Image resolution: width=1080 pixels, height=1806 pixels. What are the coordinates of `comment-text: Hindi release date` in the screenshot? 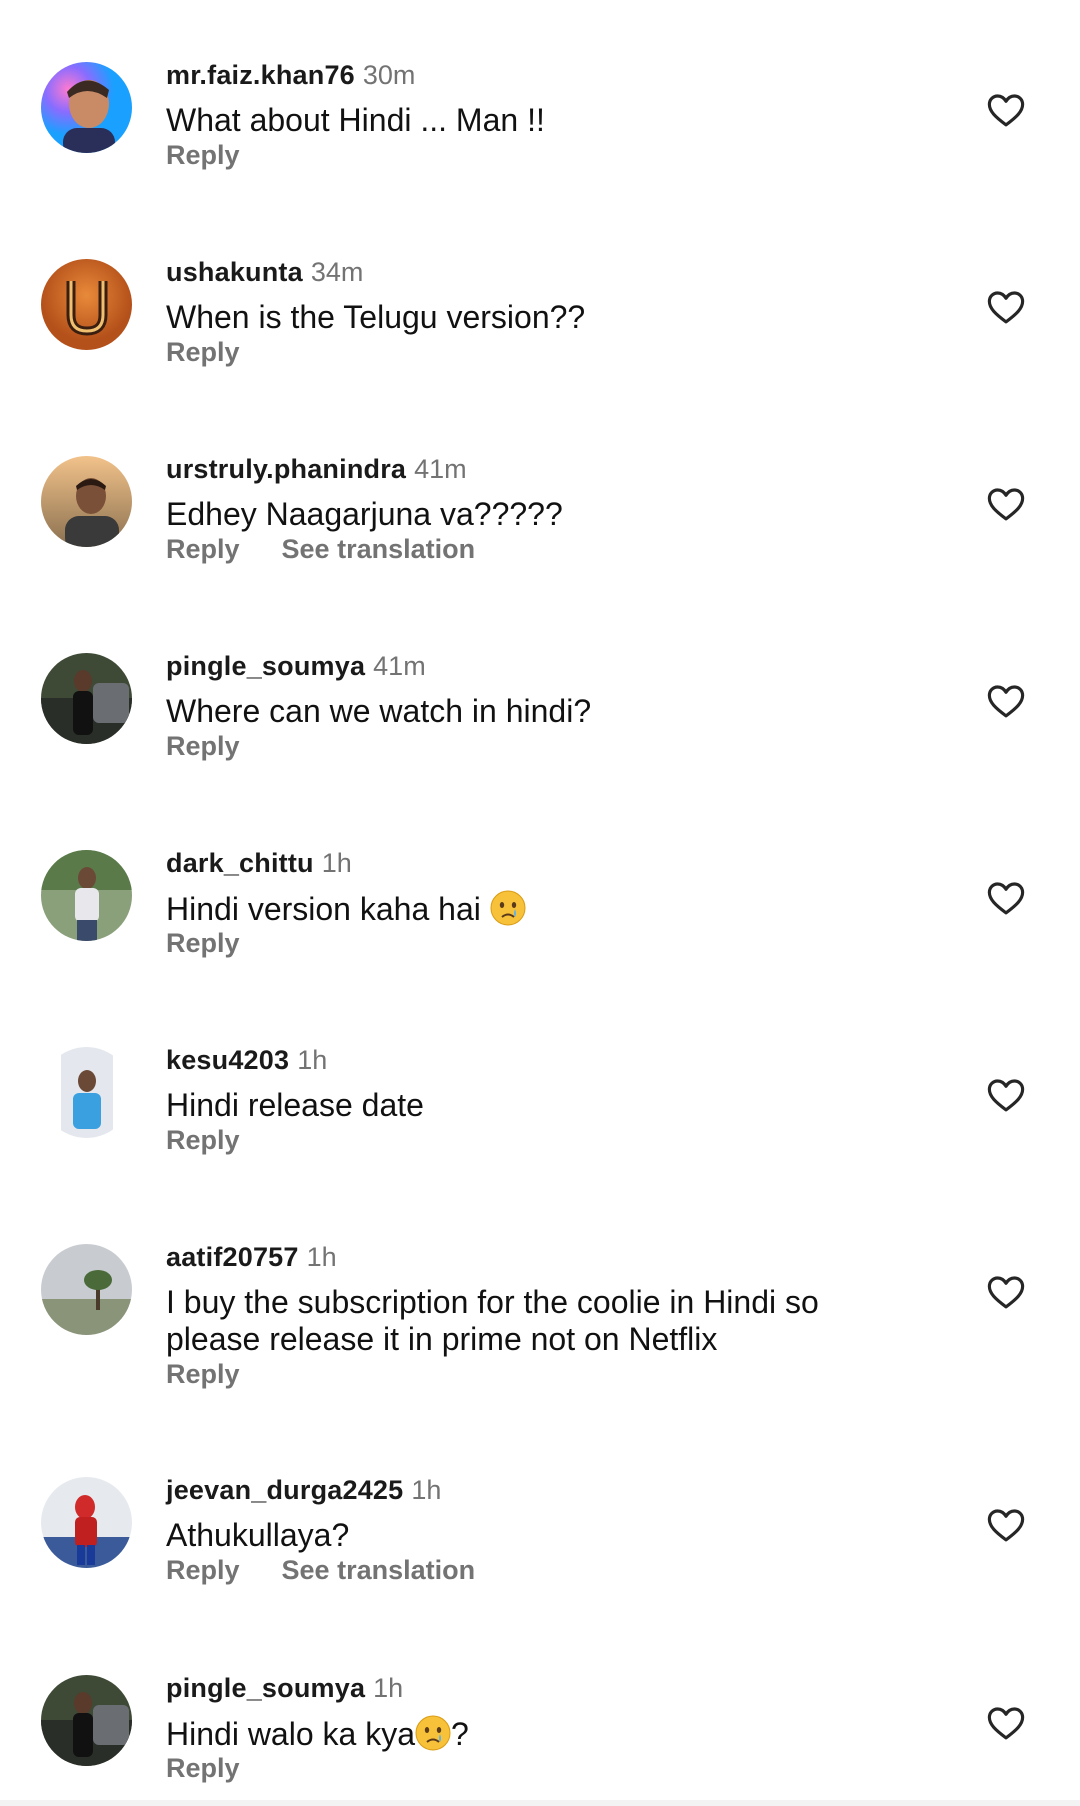 It's located at (295, 1105).